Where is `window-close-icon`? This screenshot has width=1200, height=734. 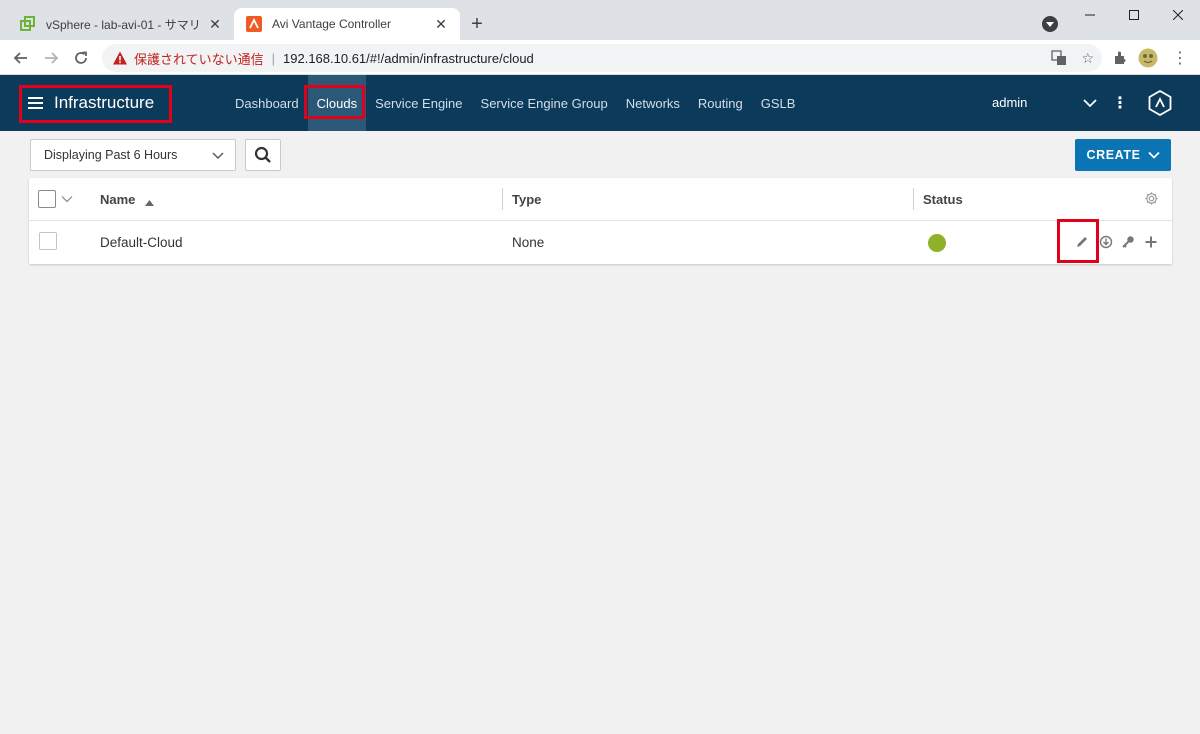
window-close-icon is located at coordinates (1178, 15).